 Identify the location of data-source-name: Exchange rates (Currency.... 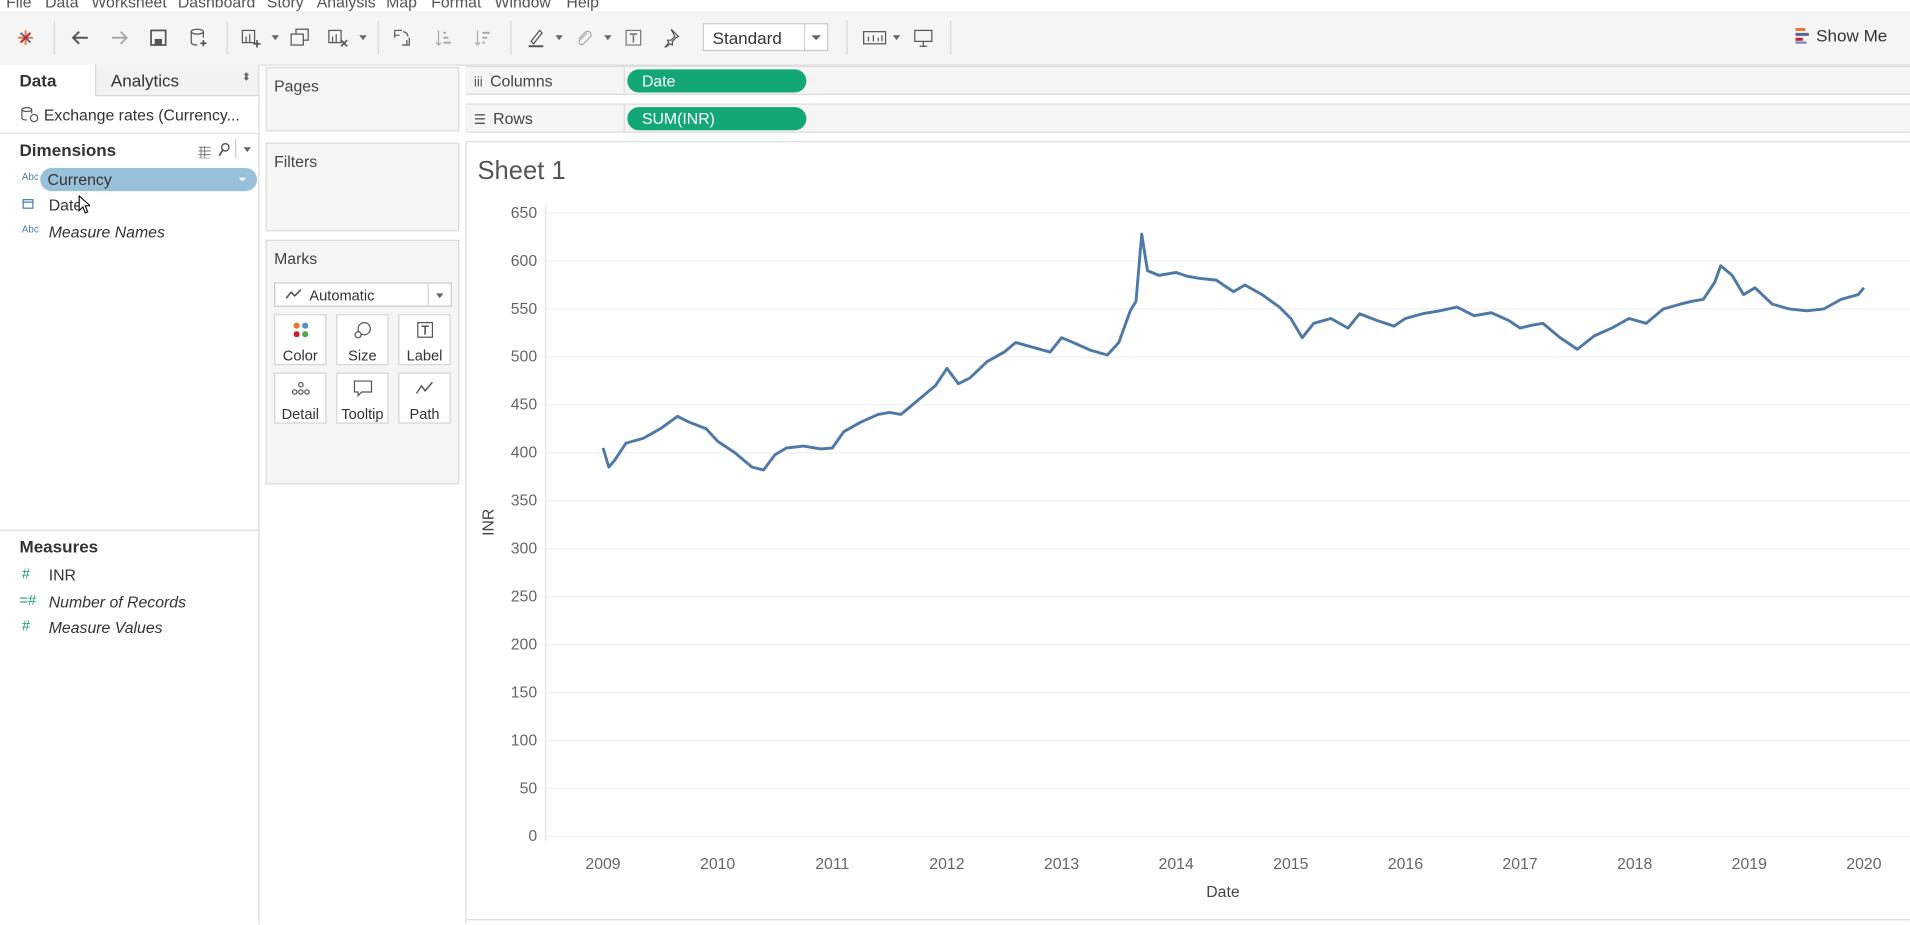
(141, 115).